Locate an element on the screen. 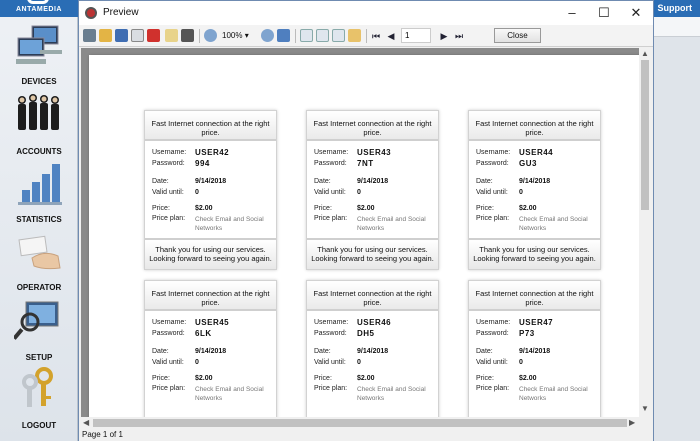 This screenshot has width=700, height=441. brand-logo: ANTAMEDIA is located at coordinates (39, 8).